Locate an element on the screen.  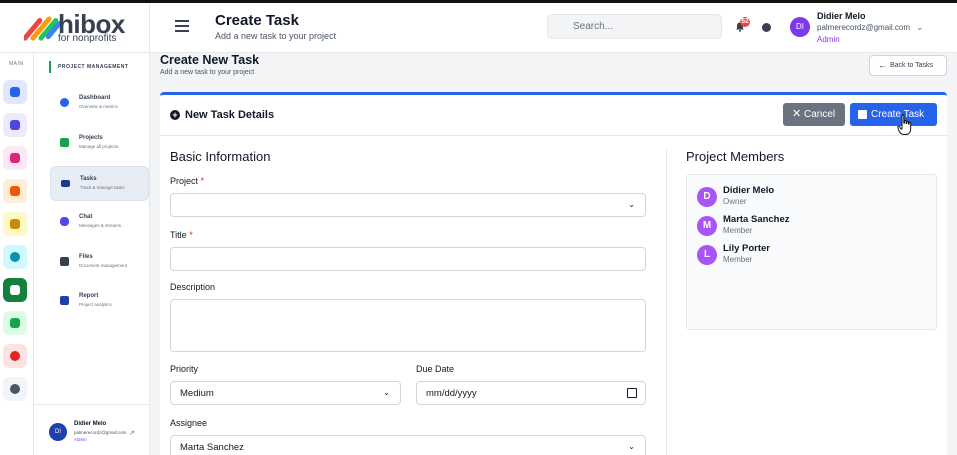
sidebar-item-chat: Chat Messages & streams is located at coordinates (99, 222).